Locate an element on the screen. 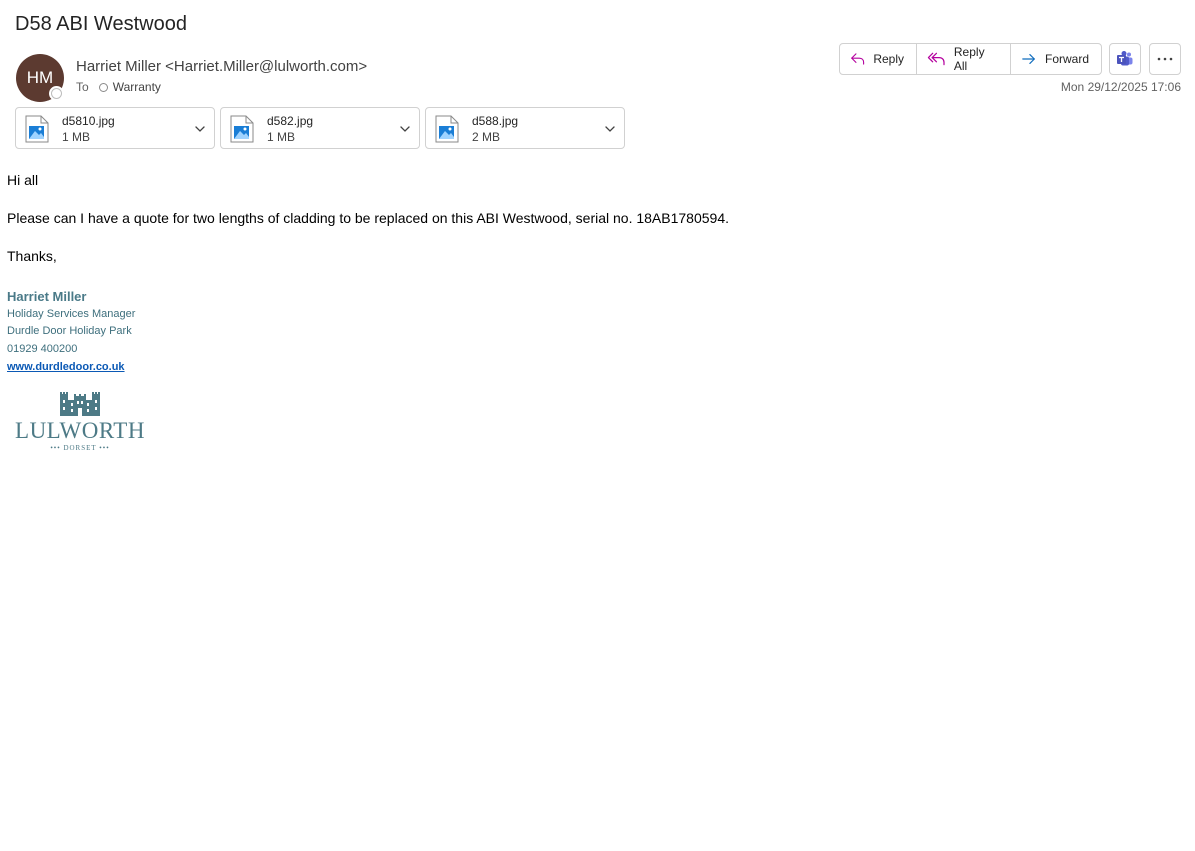  logo-wordmark: LULWORTH is located at coordinates (80, 430).